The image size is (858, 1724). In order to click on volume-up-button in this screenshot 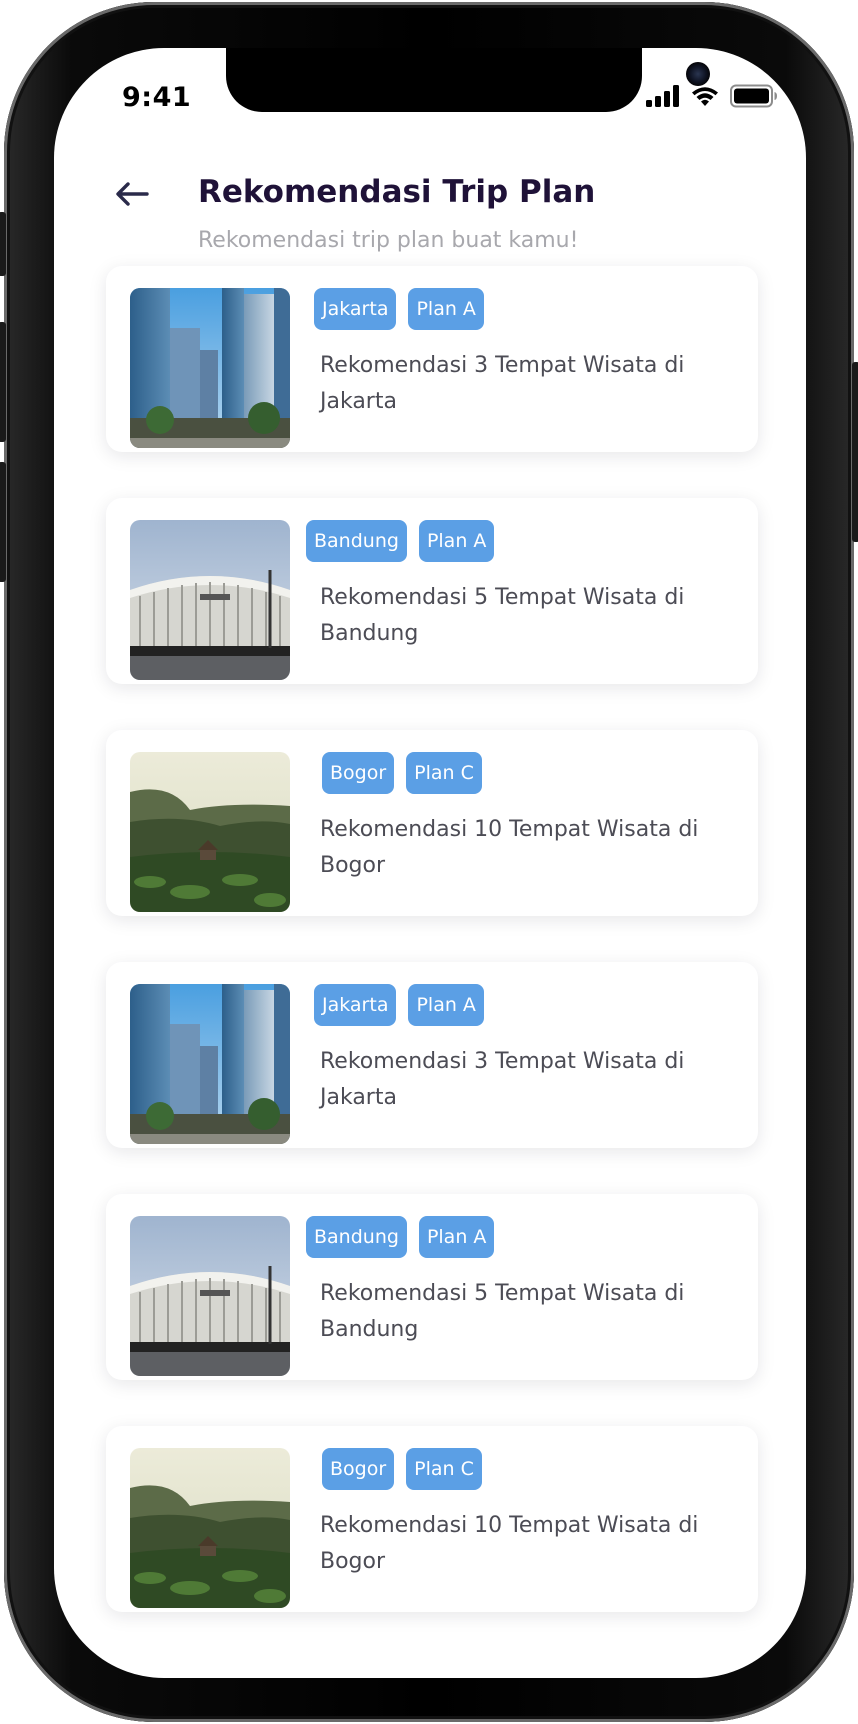, I will do `click(3, 244)`.